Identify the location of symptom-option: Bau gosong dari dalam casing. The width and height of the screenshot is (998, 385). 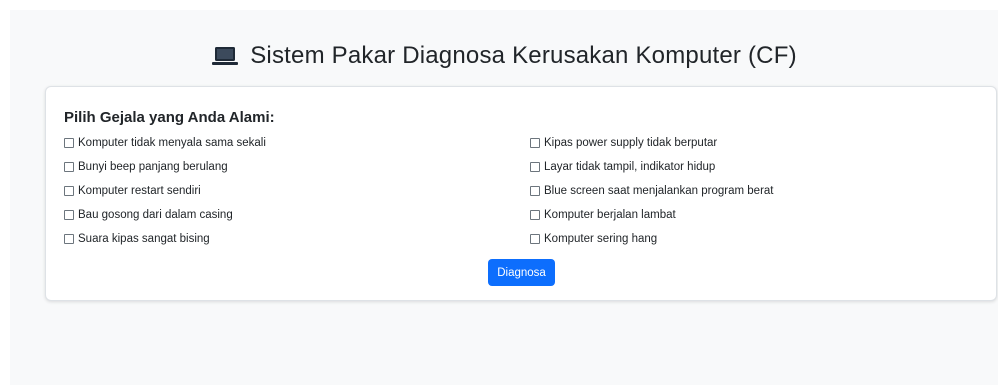
(165, 215).